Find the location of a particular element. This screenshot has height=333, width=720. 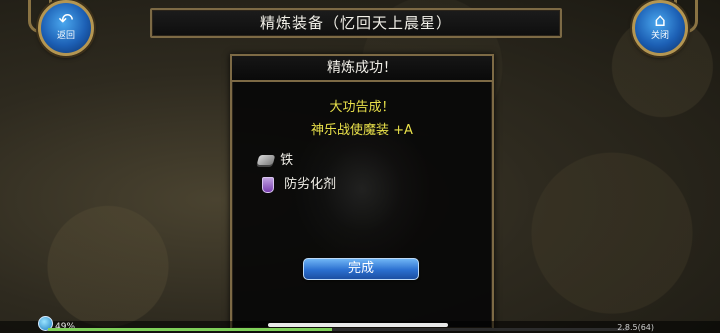

success-message: 大功告成！ is located at coordinates (362, 107).